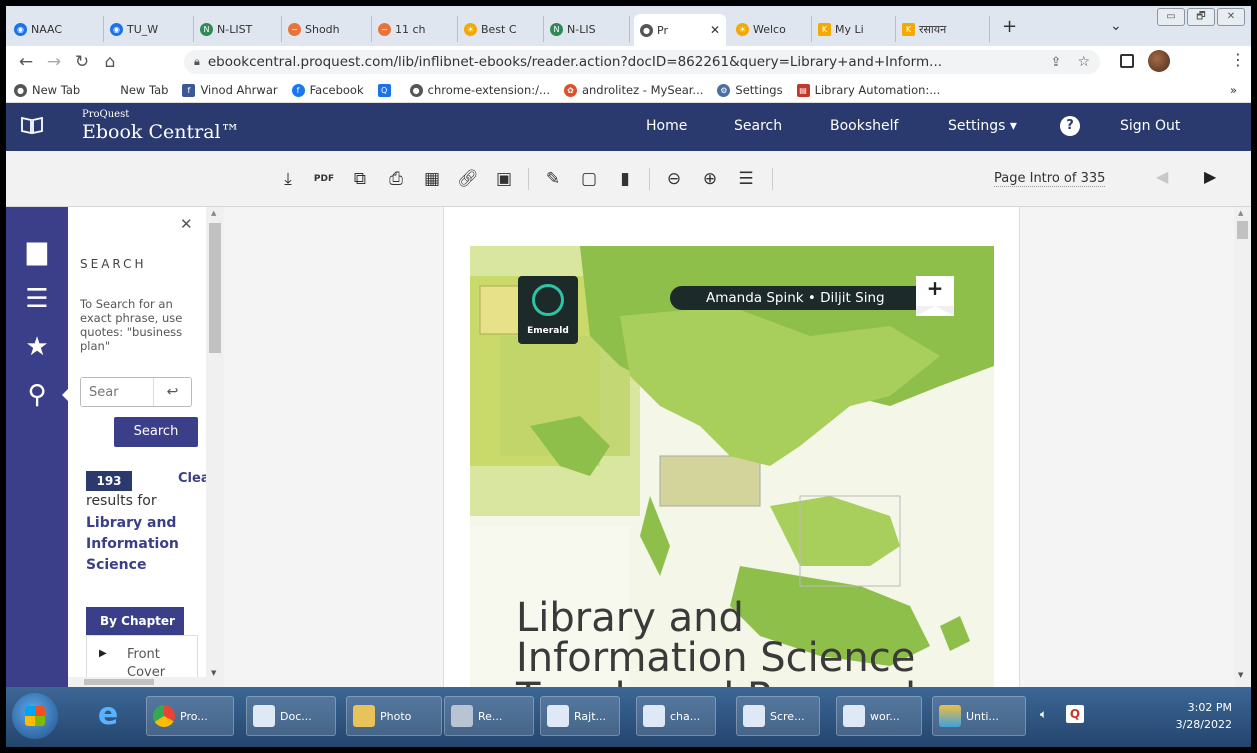 The height and width of the screenshot is (753, 1257). Describe the element at coordinates (1075, 714) in the screenshot. I see `tray-app-icon: Q` at that location.